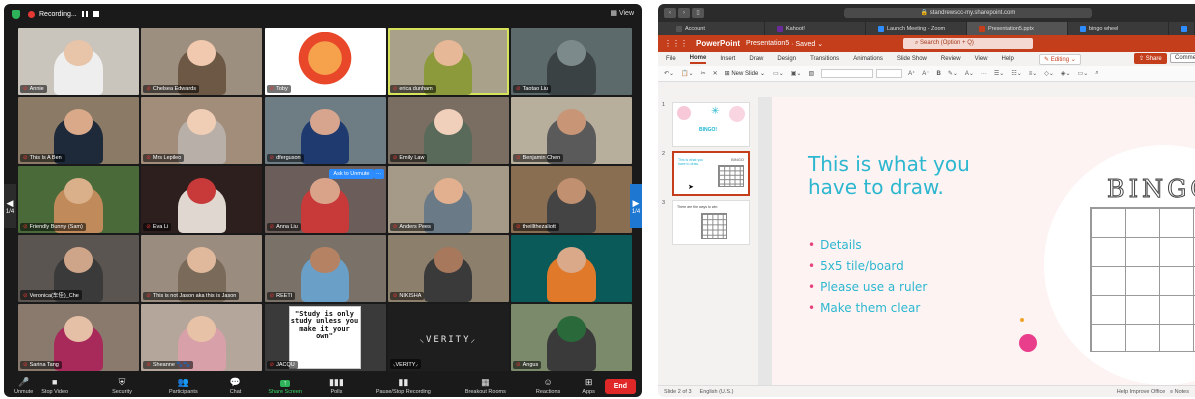 This screenshot has width=1195, height=399. I want to click on cut-icon: ✂, so click(703, 73).